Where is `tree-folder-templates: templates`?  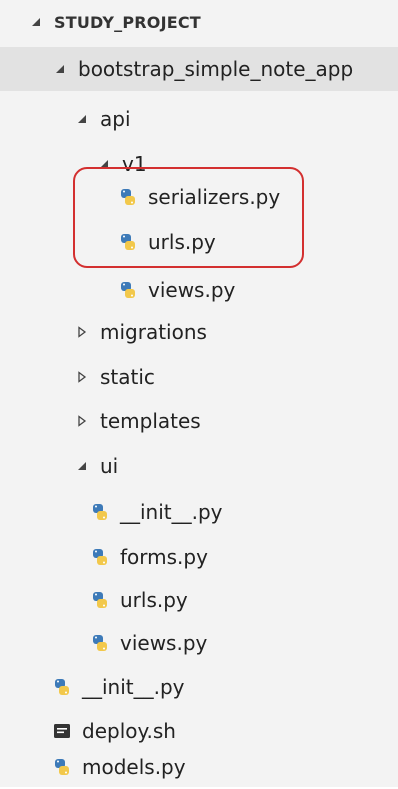 tree-folder-templates: templates is located at coordinates (199, 421).